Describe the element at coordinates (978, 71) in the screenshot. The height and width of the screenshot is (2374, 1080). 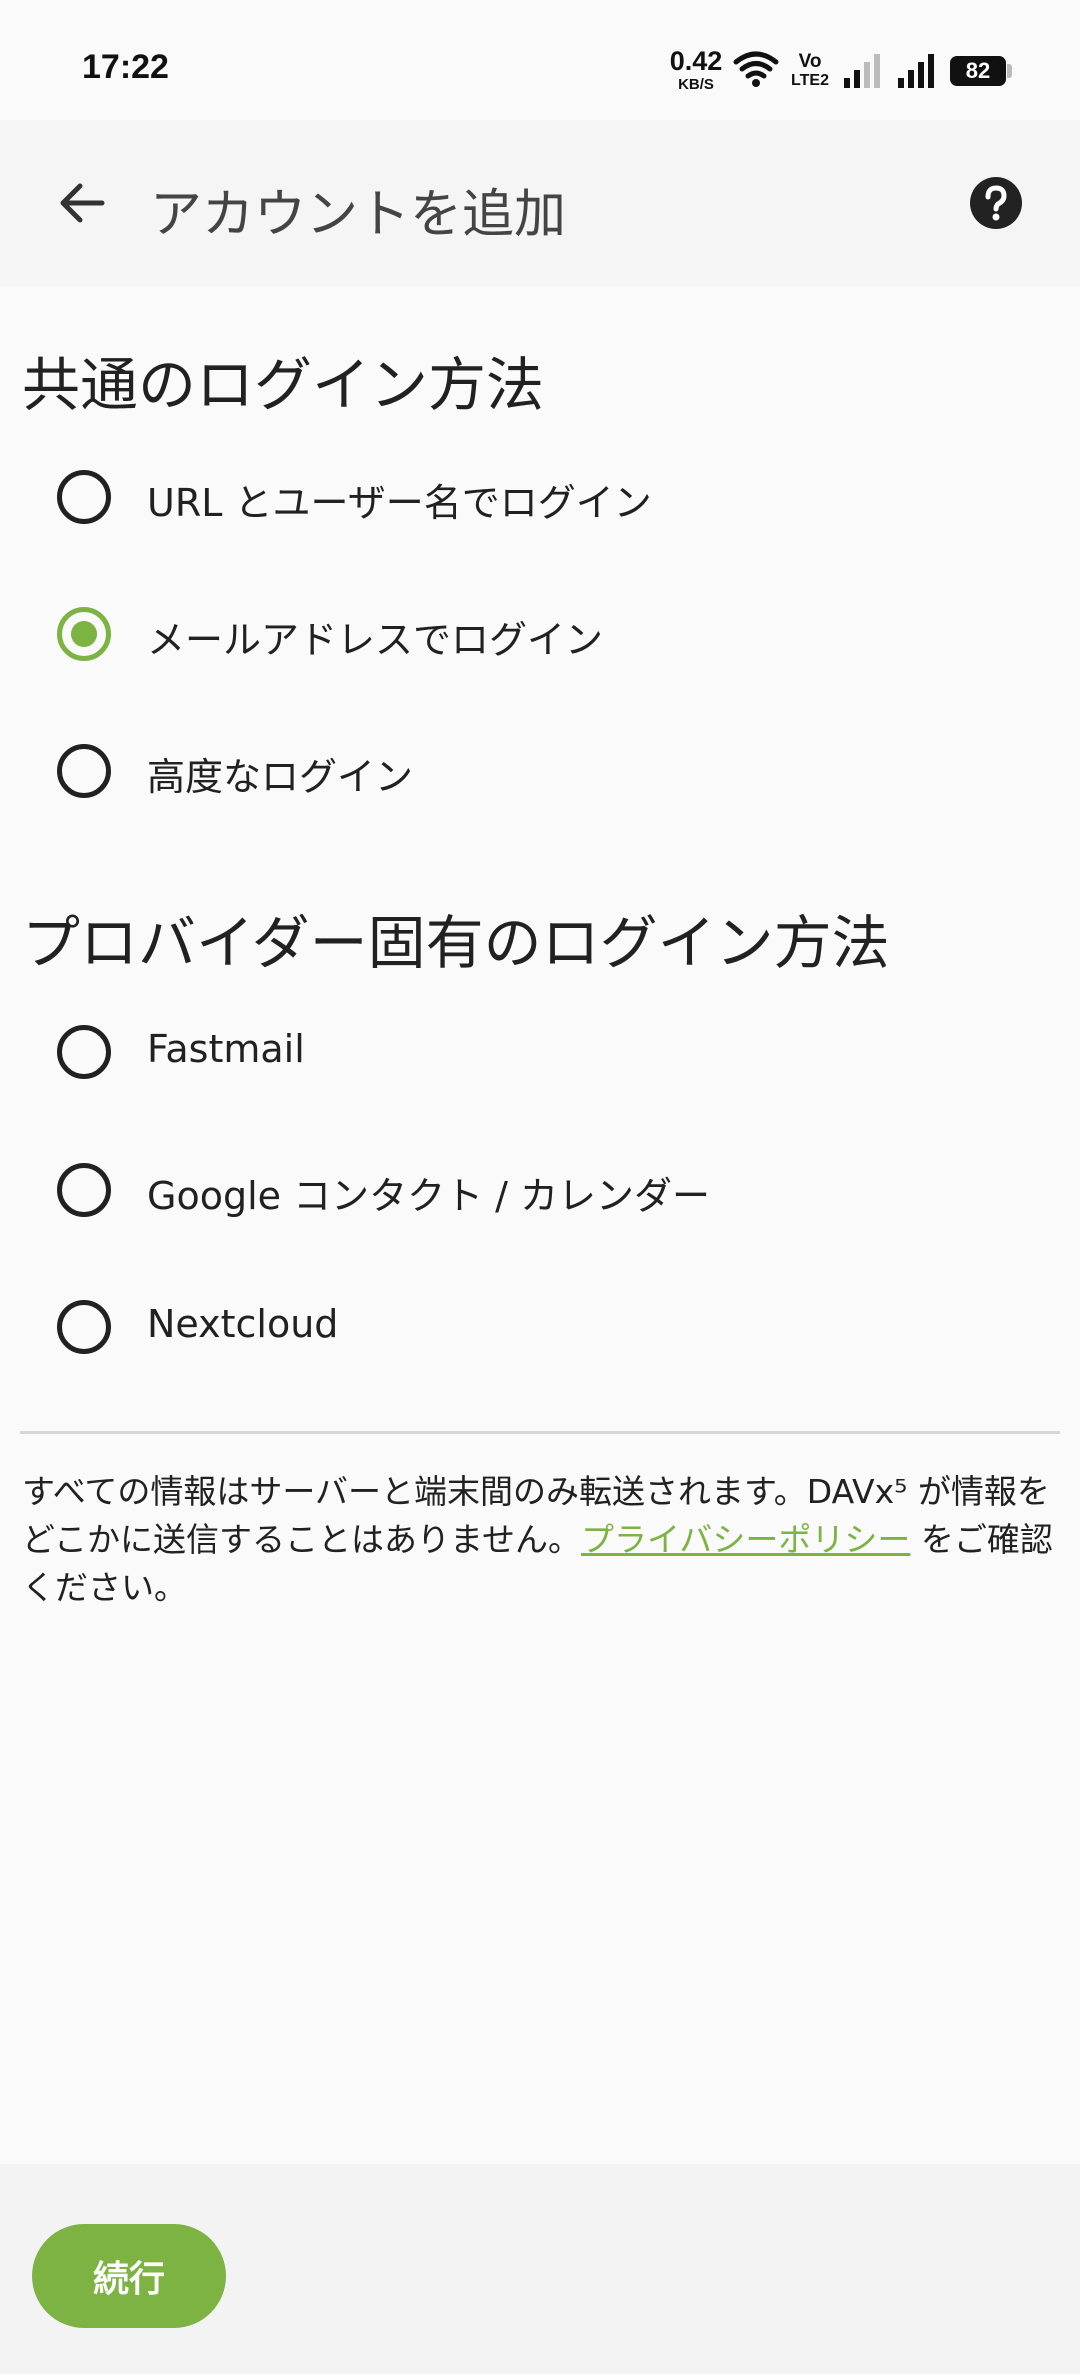
I see `battery-level: 82` at that location.